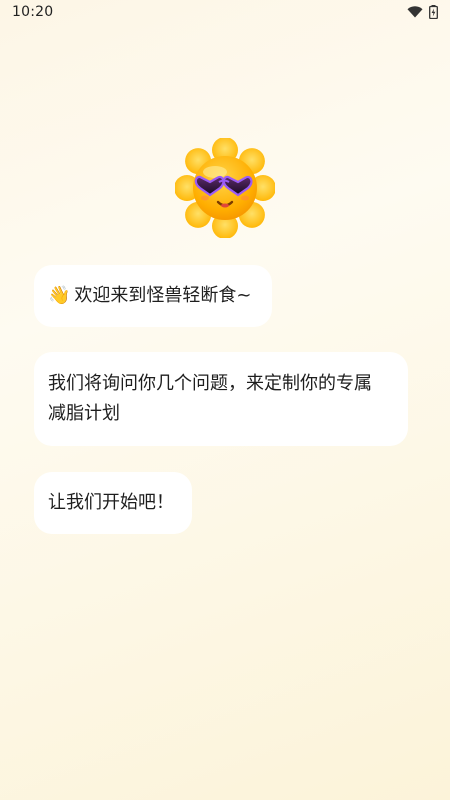 Image resolution: width=450 pixels, height=800 pixels. Describe the element at coordinates (415, 12) in the screenshot. I see `wifi-icon` at that location.